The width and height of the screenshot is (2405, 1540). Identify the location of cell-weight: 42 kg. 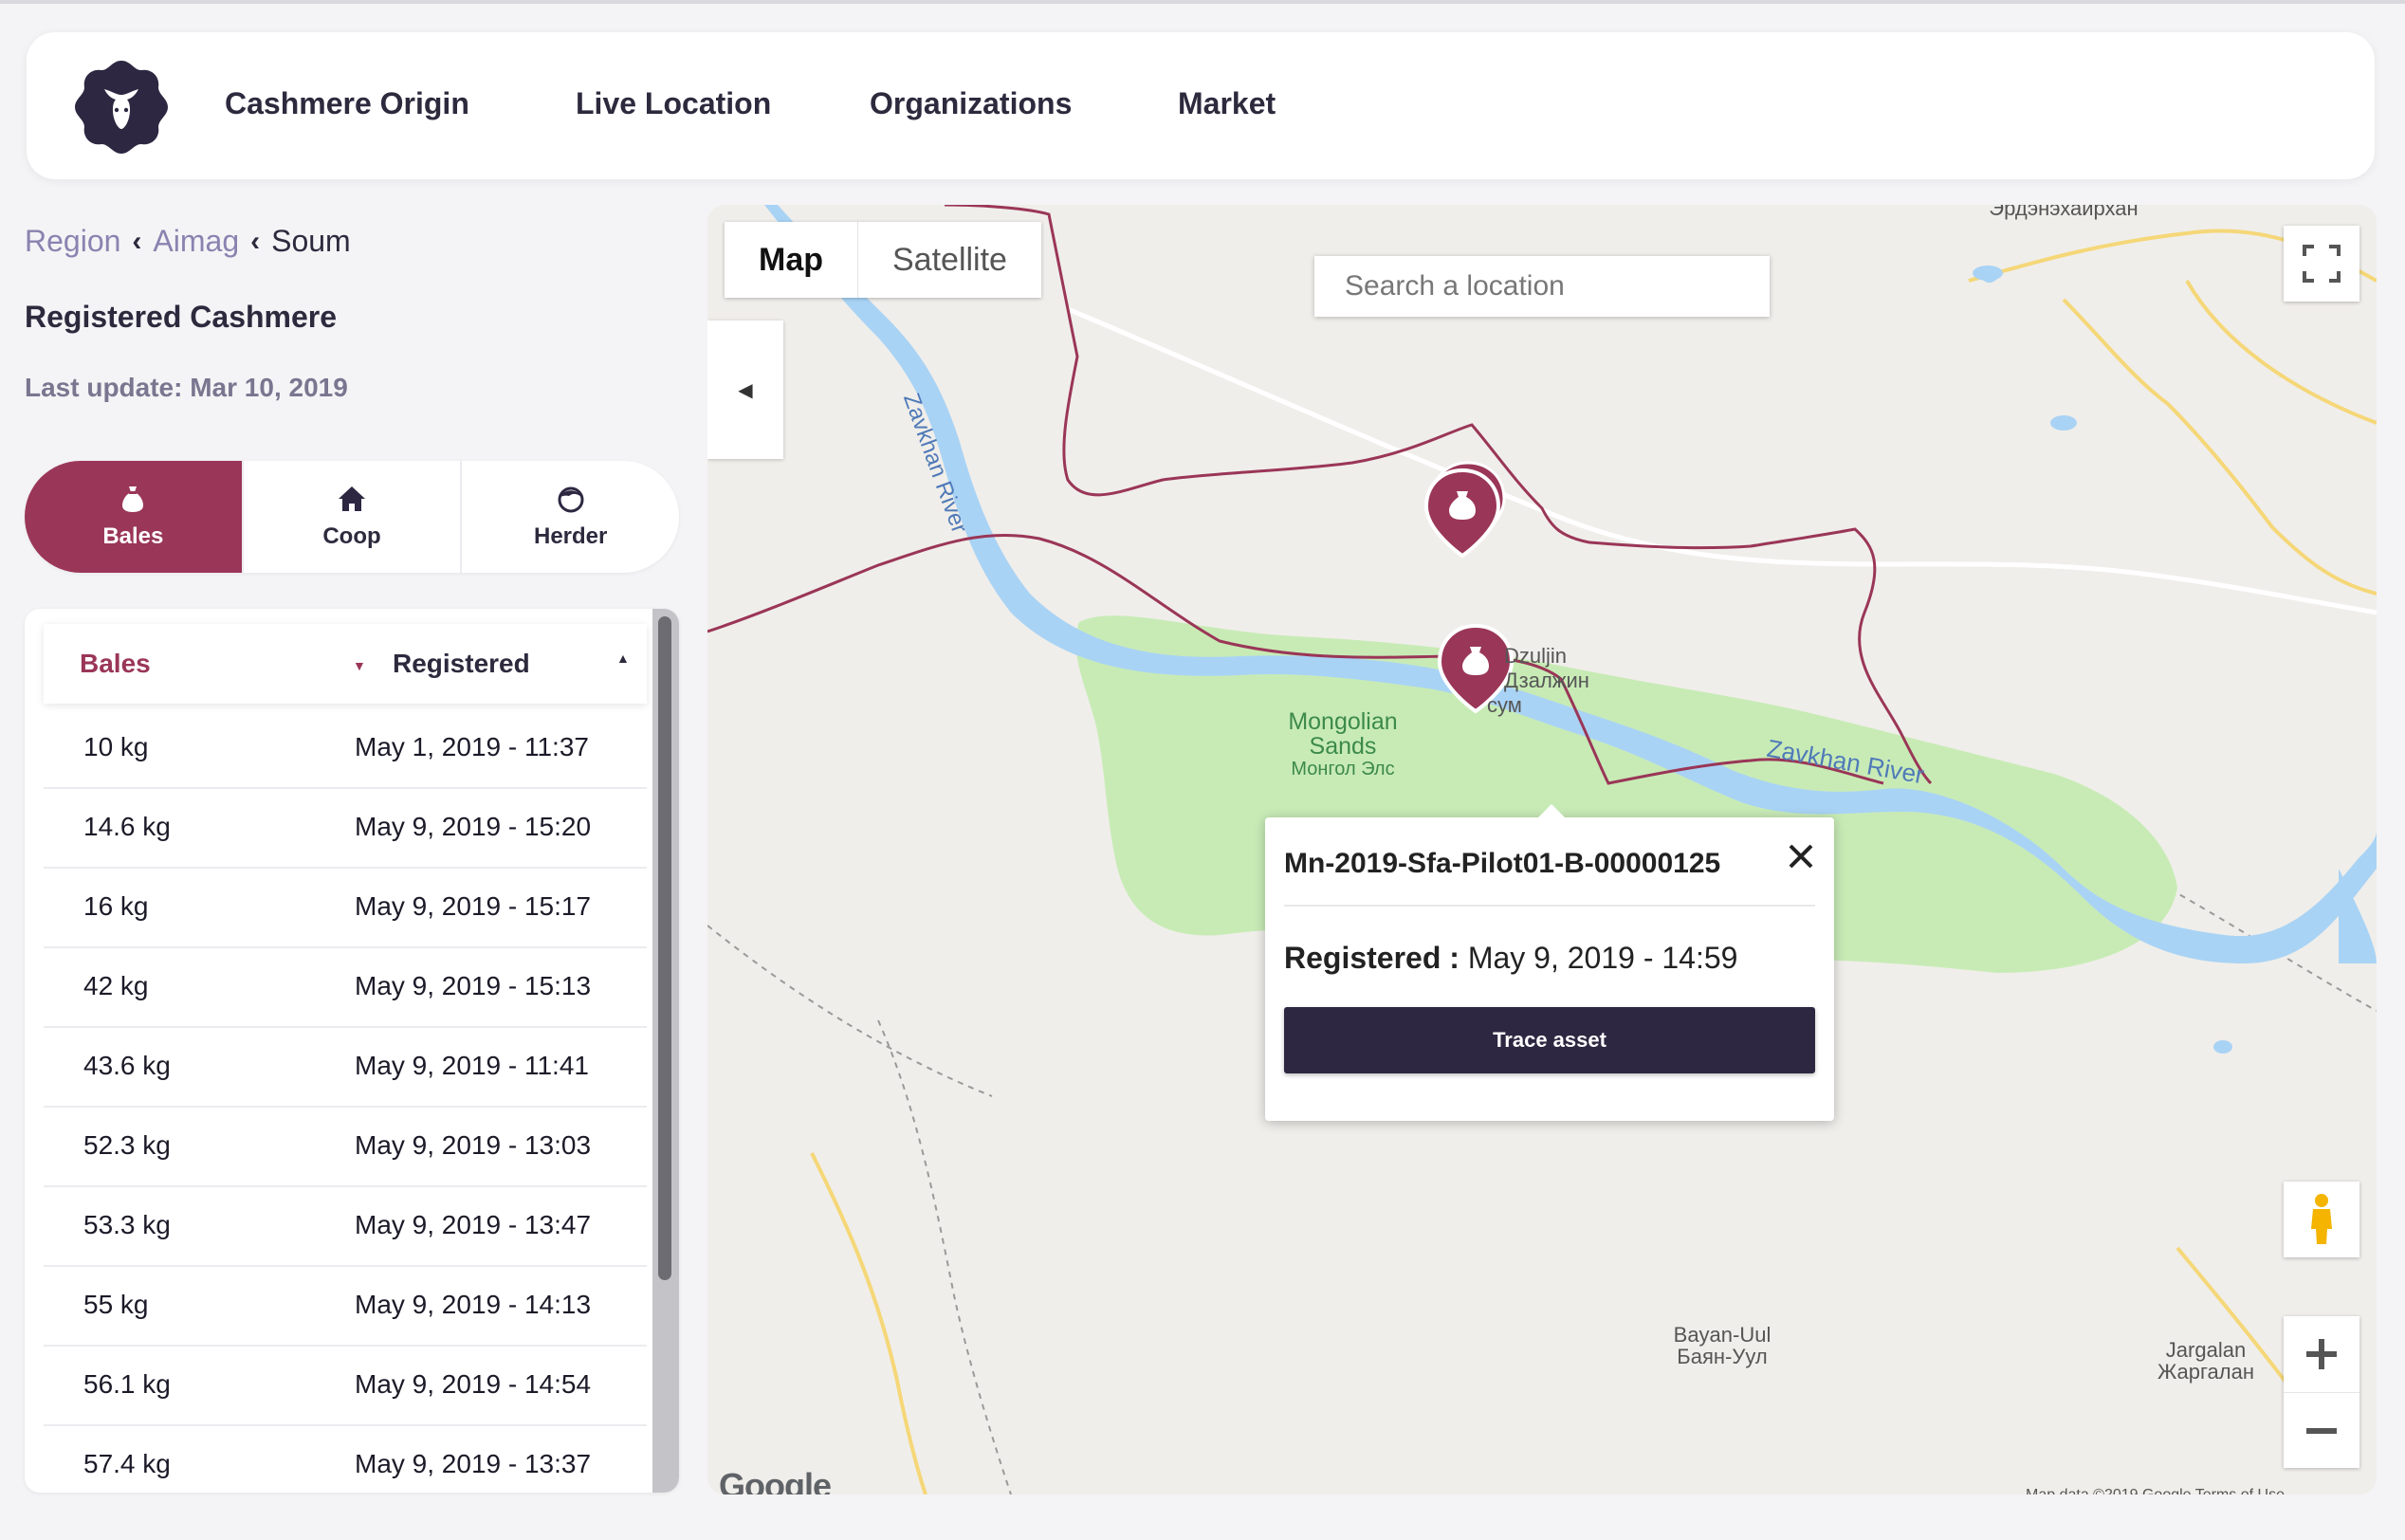
(116, 985).